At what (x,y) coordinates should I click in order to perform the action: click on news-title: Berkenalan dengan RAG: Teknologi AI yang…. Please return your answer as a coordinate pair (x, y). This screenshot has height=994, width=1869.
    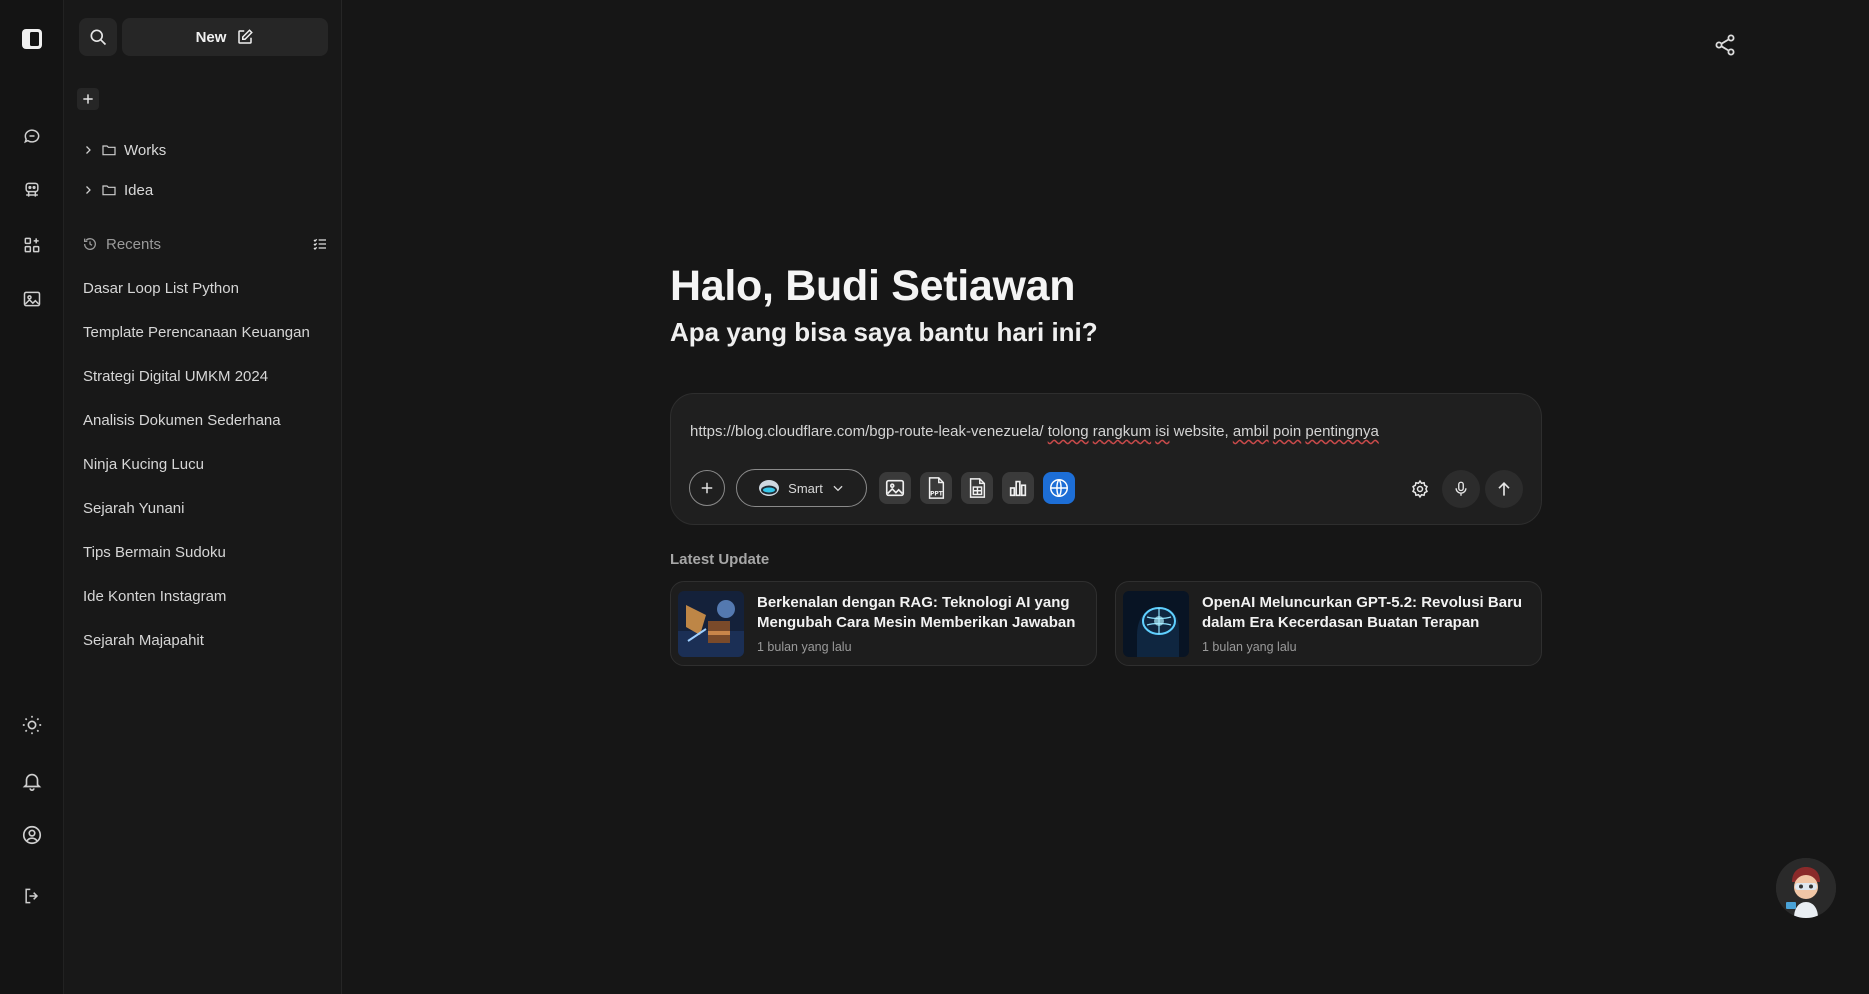
    Looking at the image, I should click on (916, 612).